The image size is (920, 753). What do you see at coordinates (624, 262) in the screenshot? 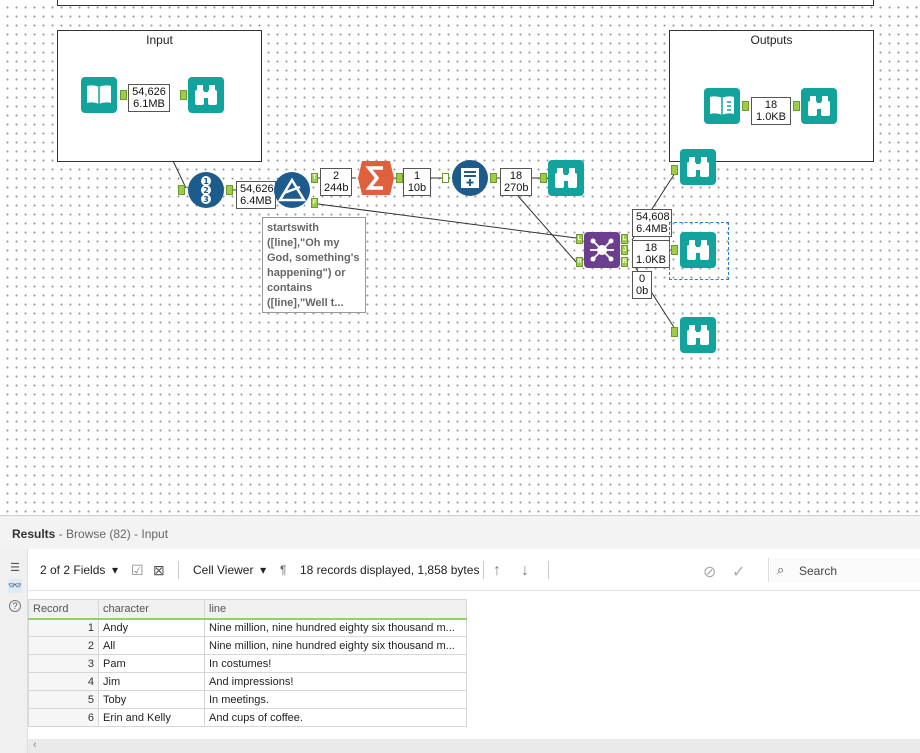
I see `join-right-out-anchor: R` at bounding box center [624, 262].